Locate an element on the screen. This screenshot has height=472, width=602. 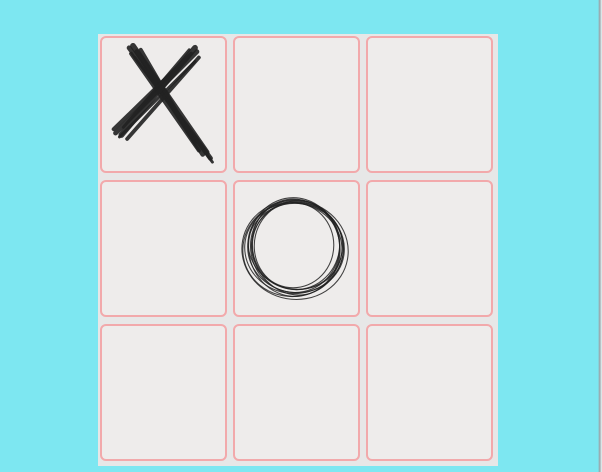
o-mark-icon is located at coordinates (295, 249).